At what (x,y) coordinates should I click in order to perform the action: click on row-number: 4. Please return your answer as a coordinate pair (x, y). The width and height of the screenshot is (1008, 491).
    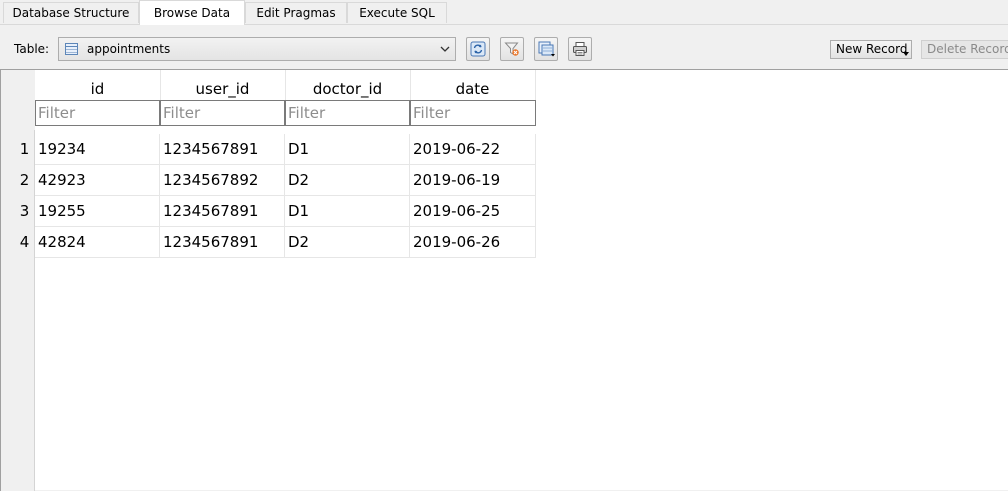
    Looking at the image, I should click on (24, 242).